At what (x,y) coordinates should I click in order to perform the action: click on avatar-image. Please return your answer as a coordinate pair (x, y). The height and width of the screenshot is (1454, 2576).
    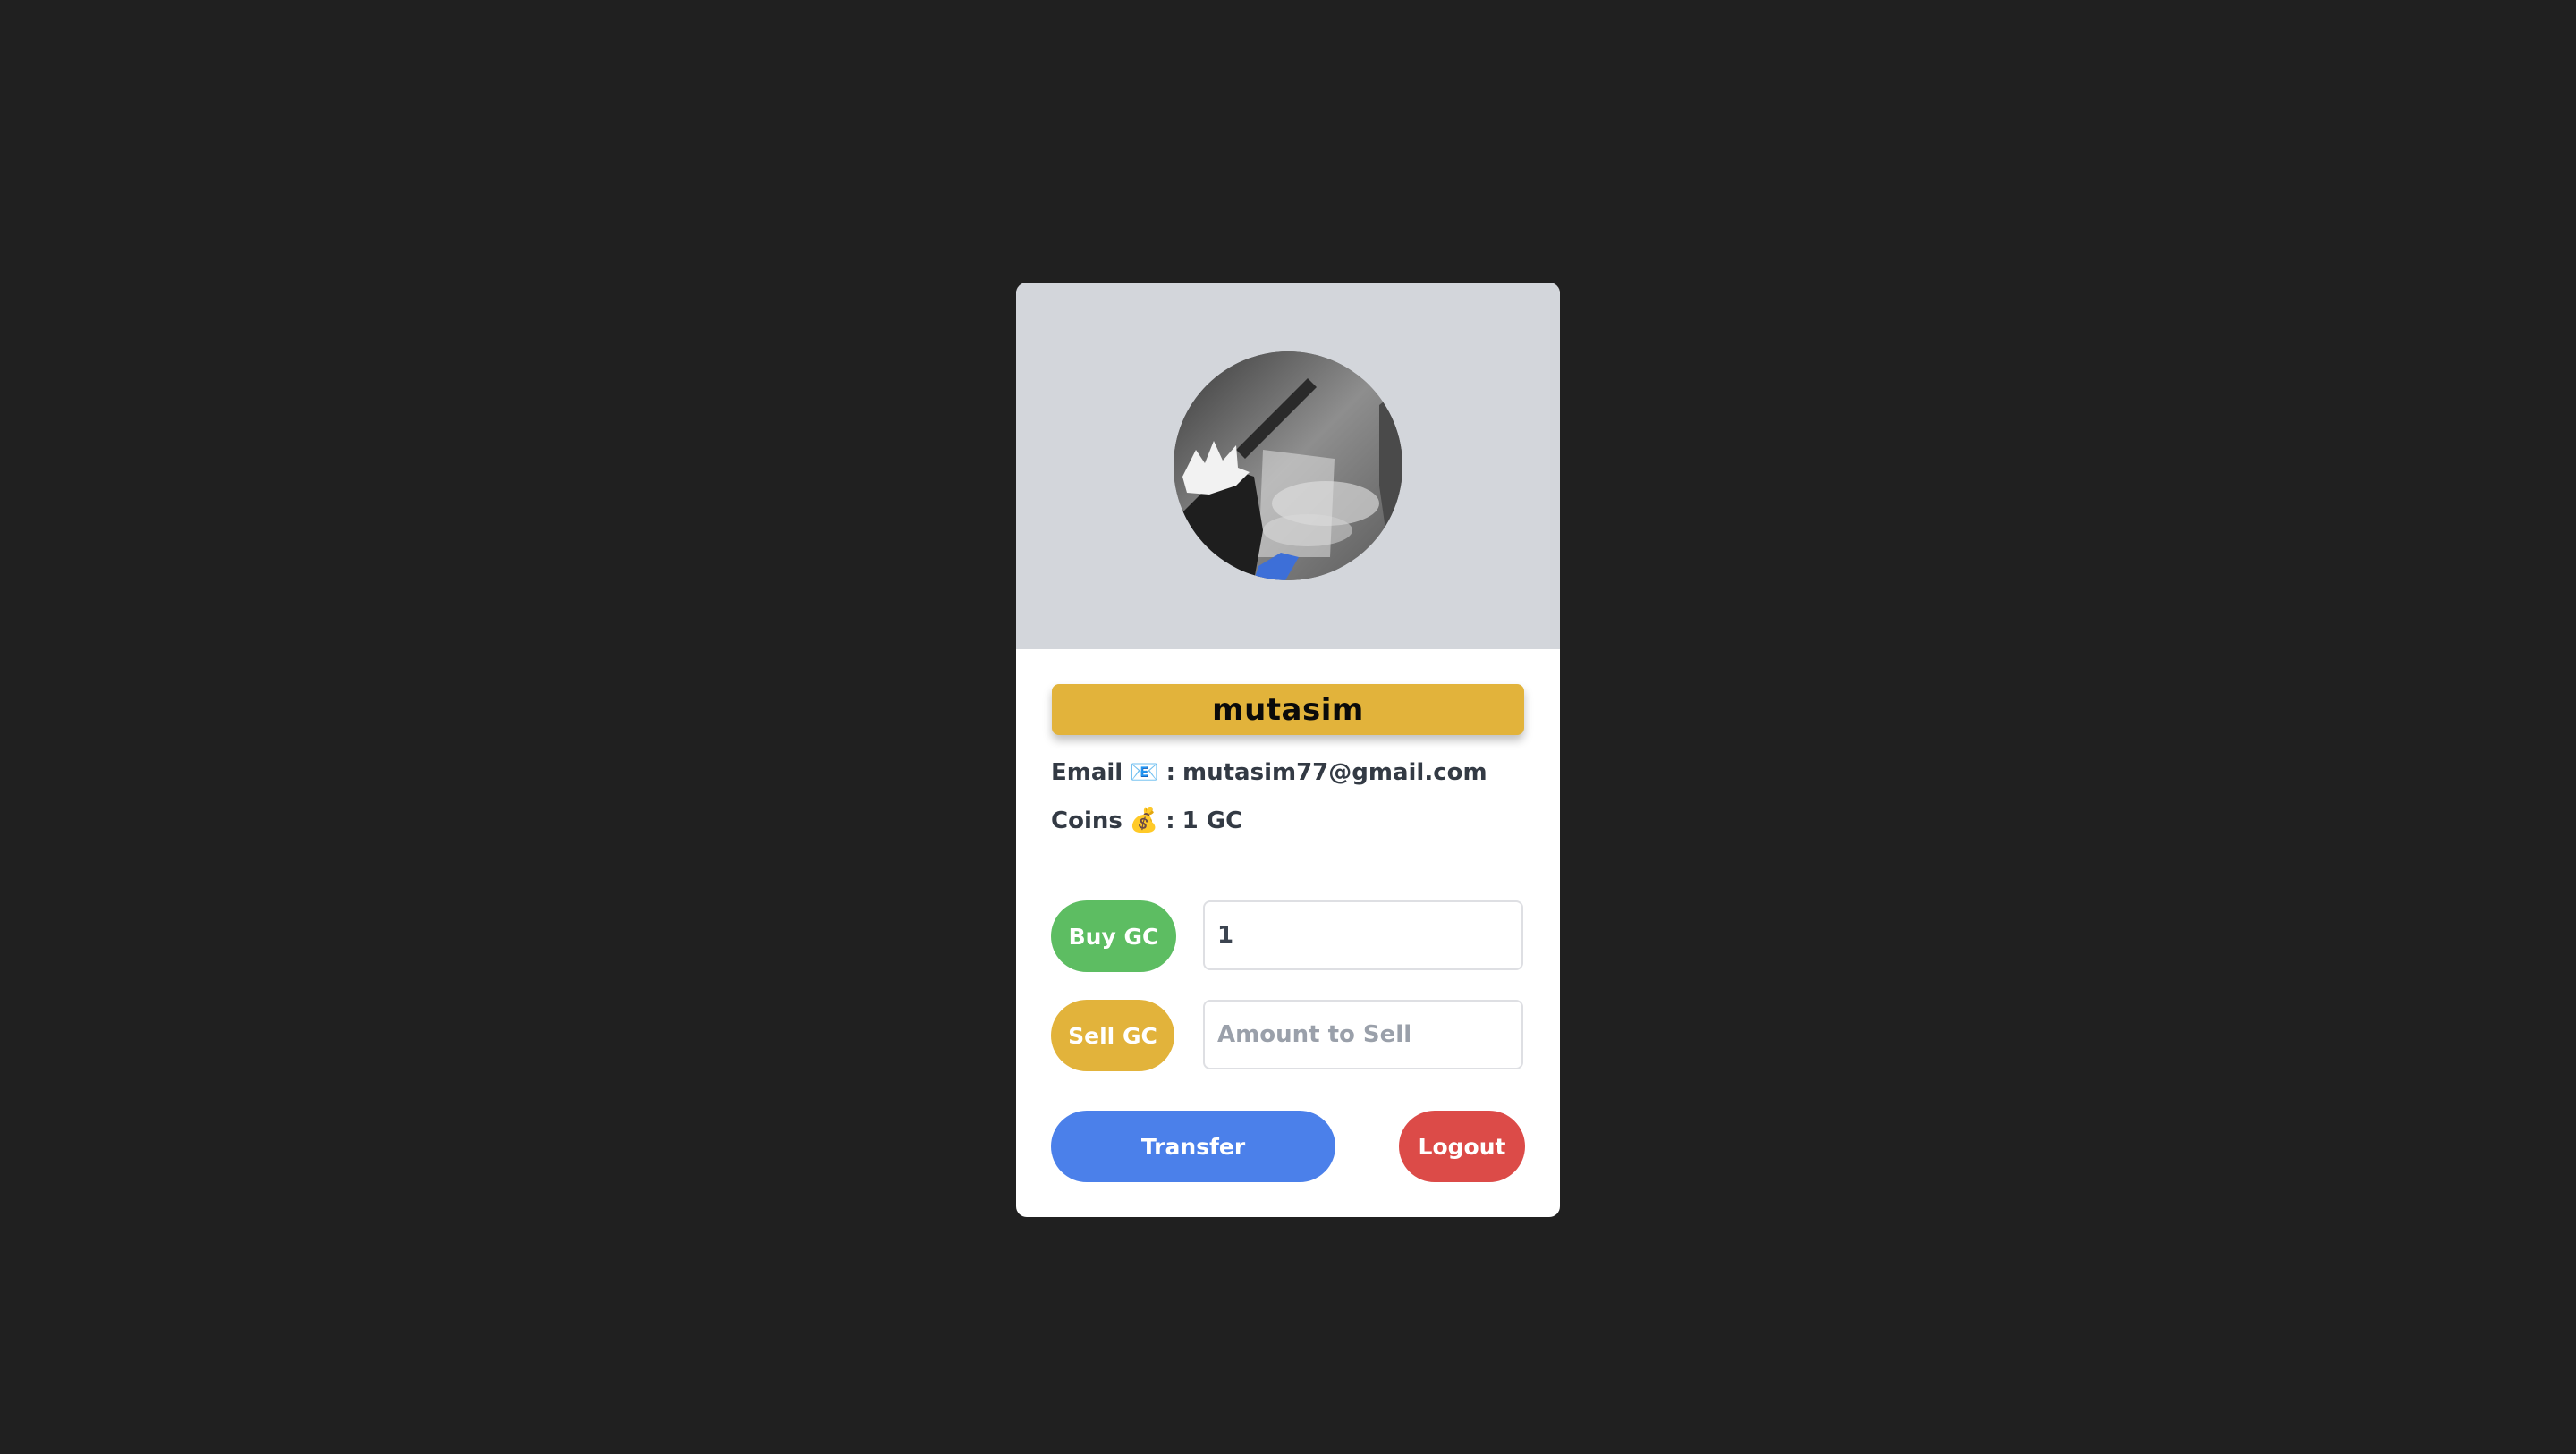
    Looking at the image, I should click on (1288, 466).